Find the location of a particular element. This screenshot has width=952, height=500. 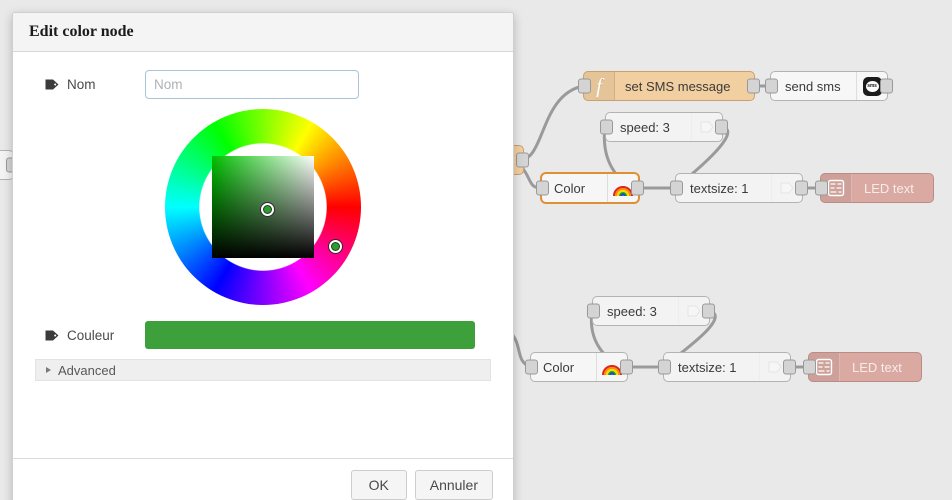

flow-node-textsize-bottom: textsize: 1 is located at coordinates (727, 367).